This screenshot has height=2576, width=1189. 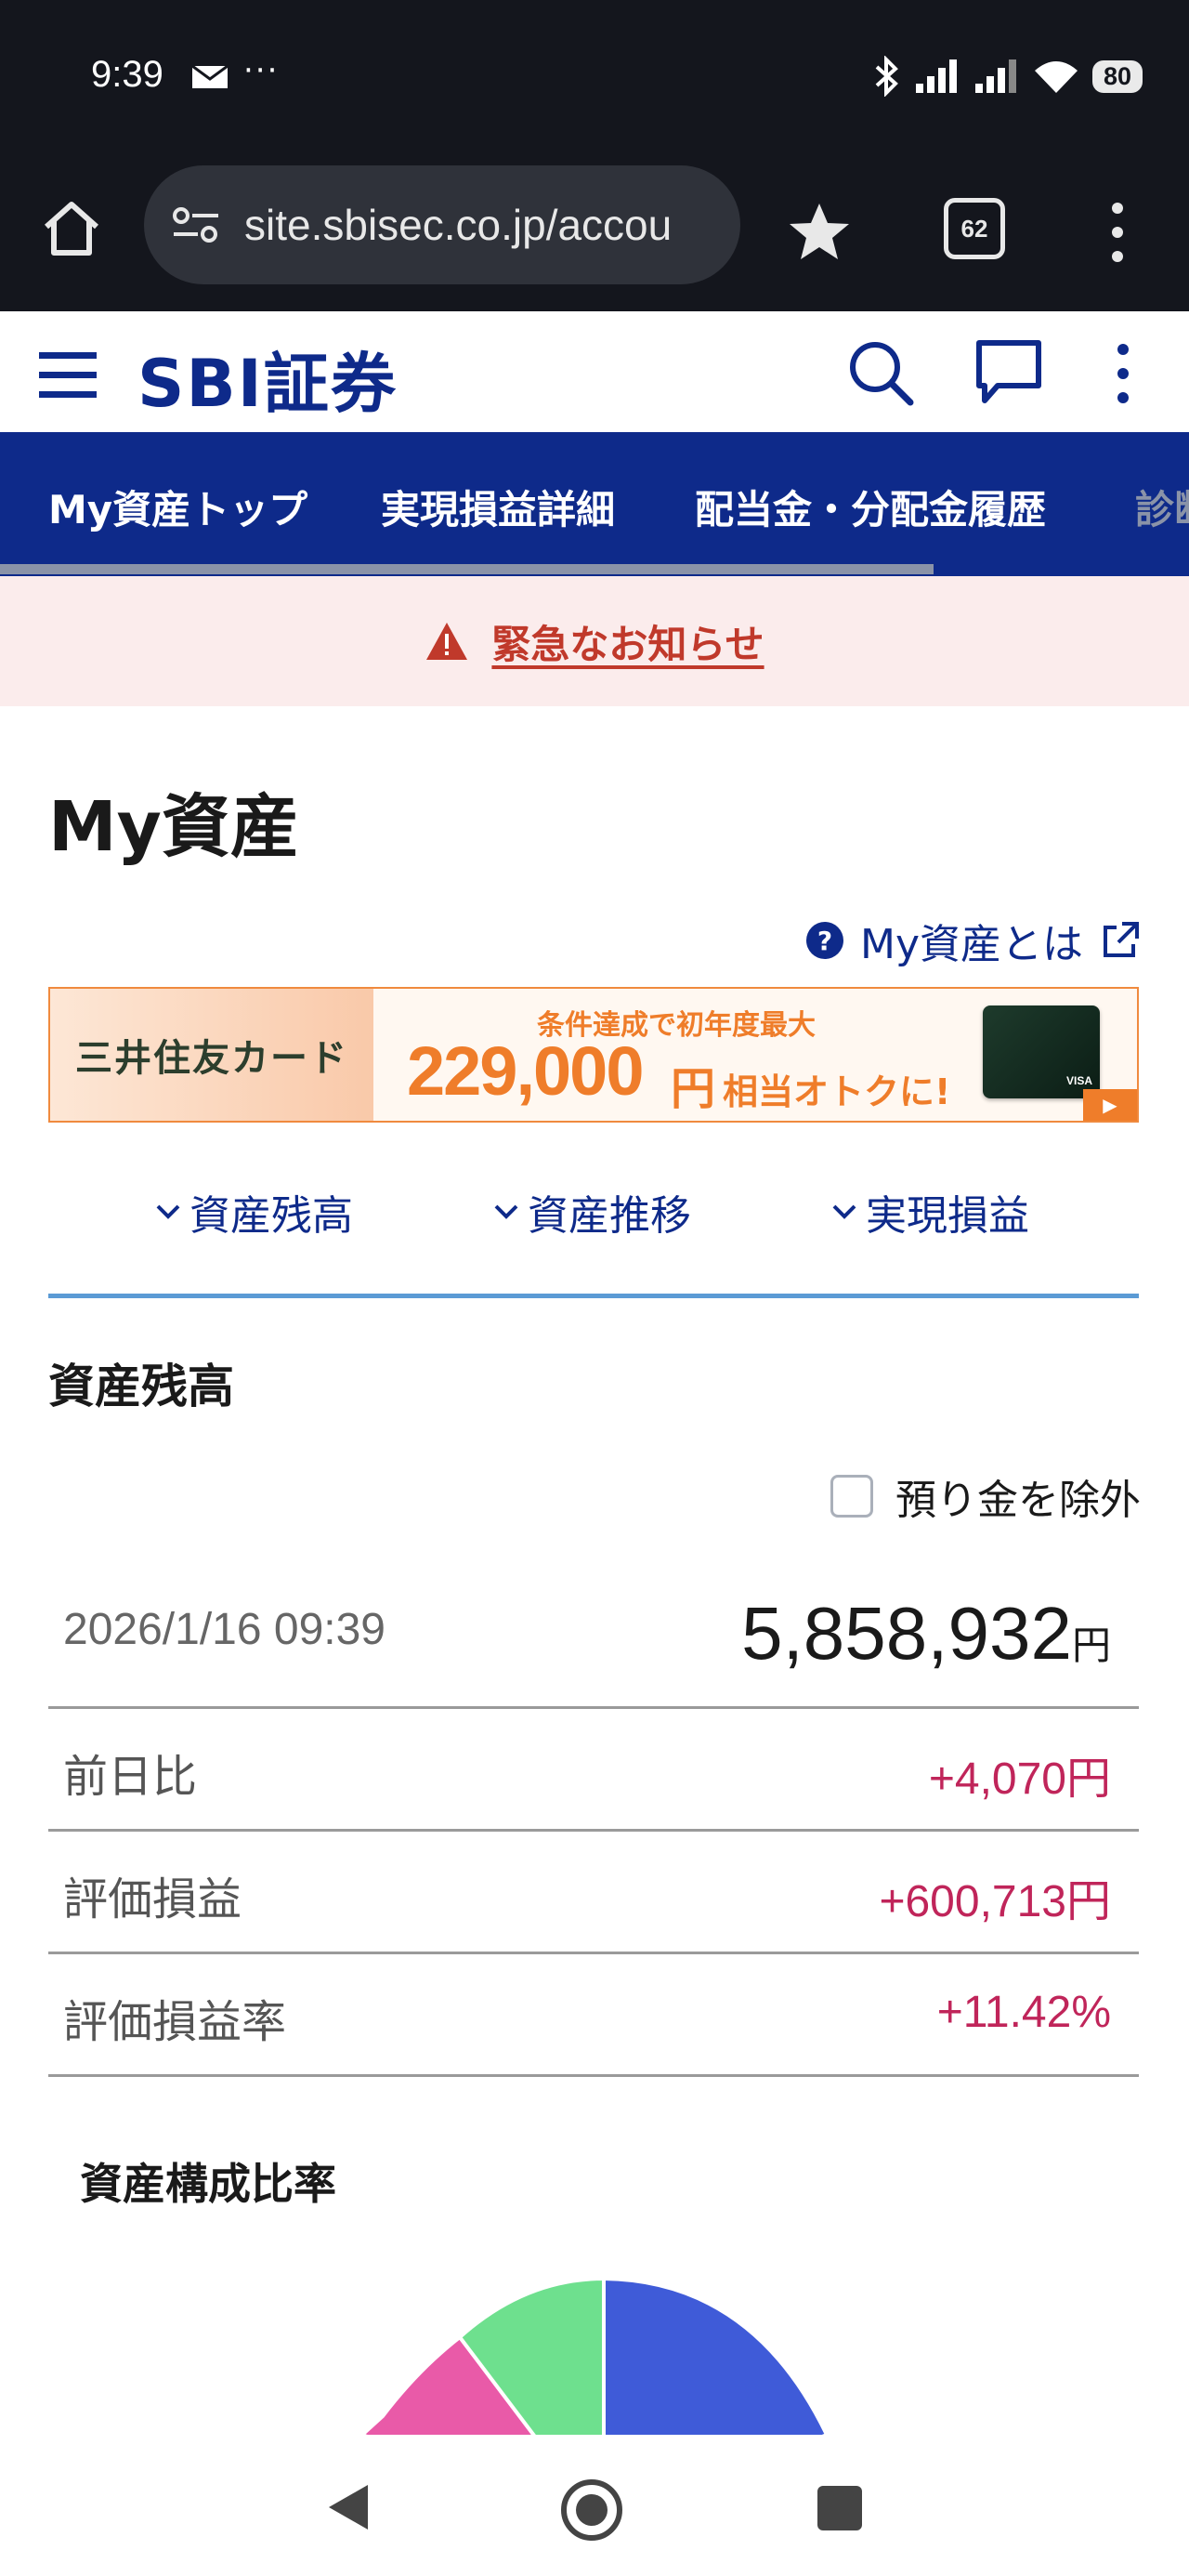 What do you see at coordinates (210, 76) in the screenshot?
I see `mail-icon` at bounding box center [210, 76].